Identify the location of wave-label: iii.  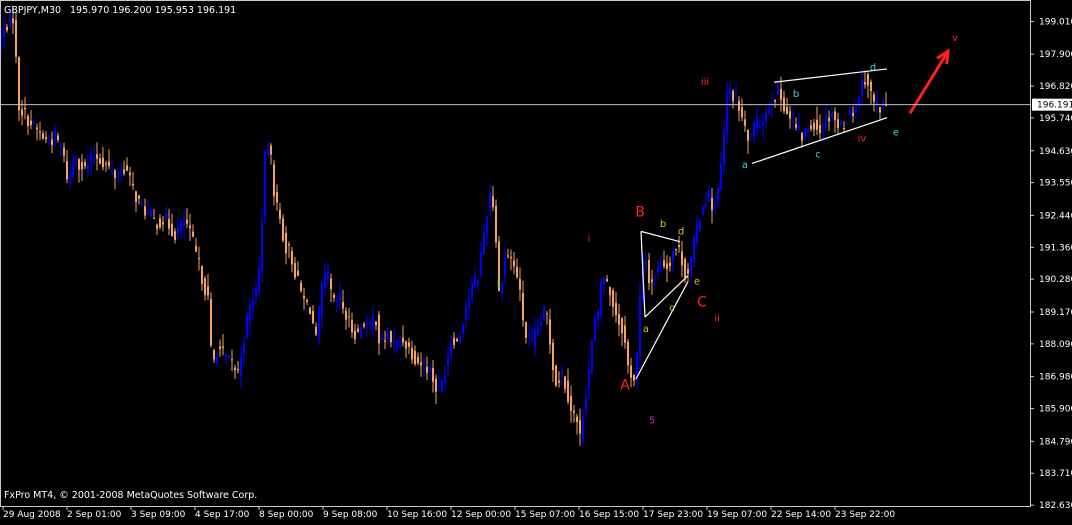
(705, 82).